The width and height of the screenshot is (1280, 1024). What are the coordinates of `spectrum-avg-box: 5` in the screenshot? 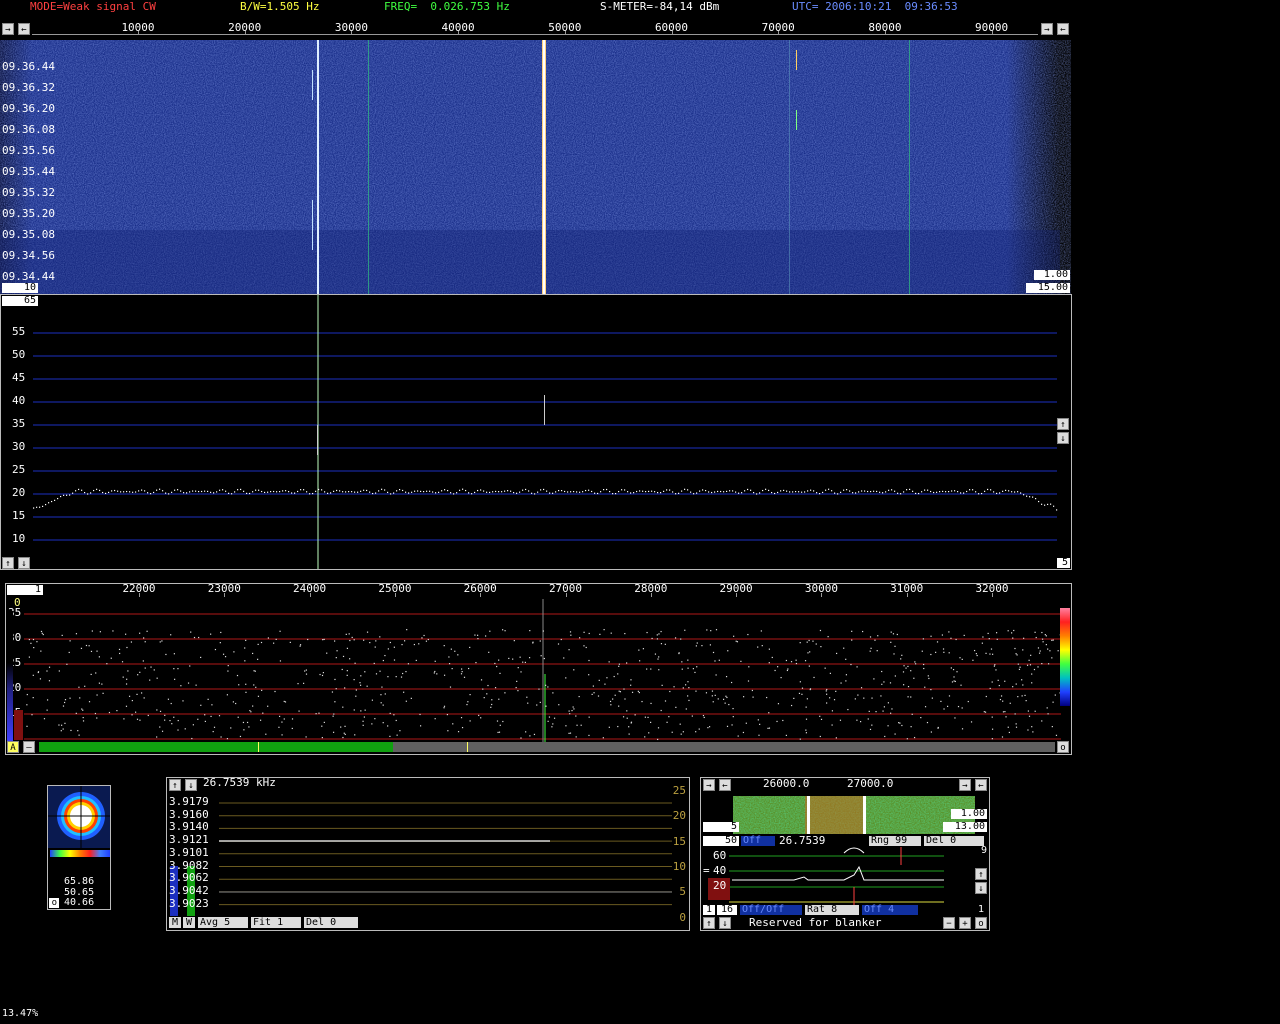 It's located at (1063, 563).